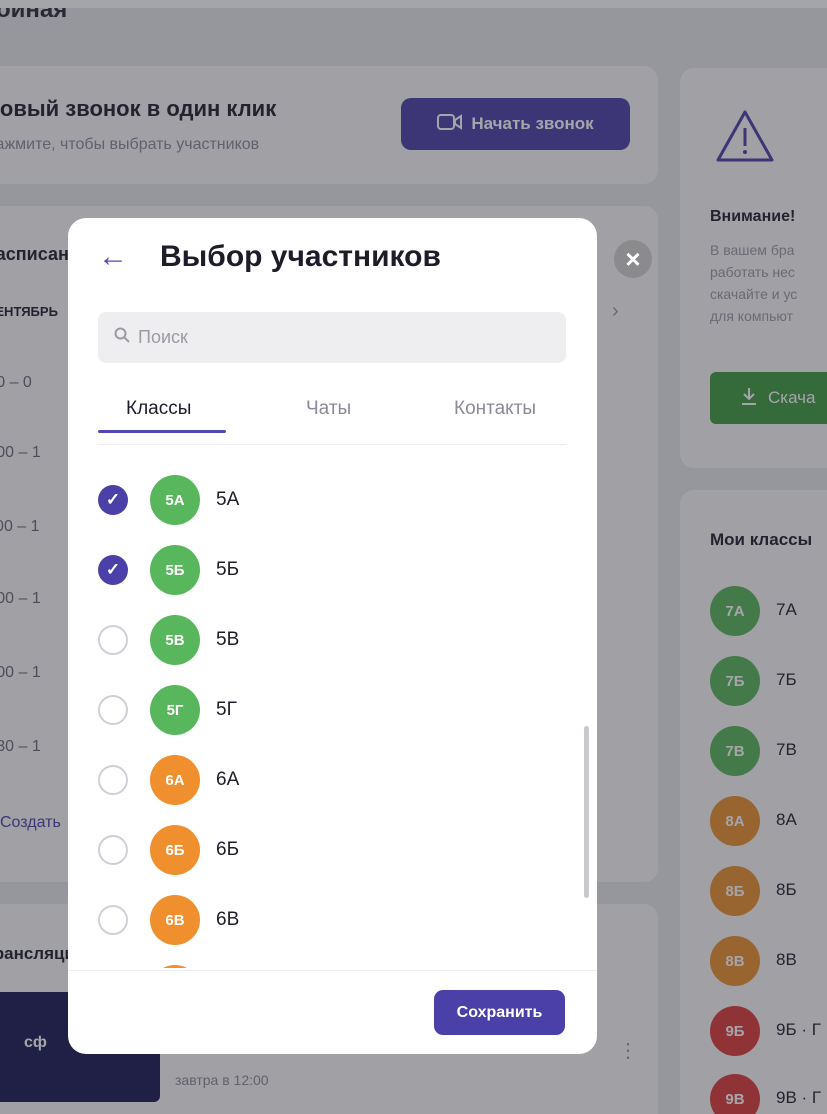  I want to click on class-avatar: 6В, so click(175, 920).